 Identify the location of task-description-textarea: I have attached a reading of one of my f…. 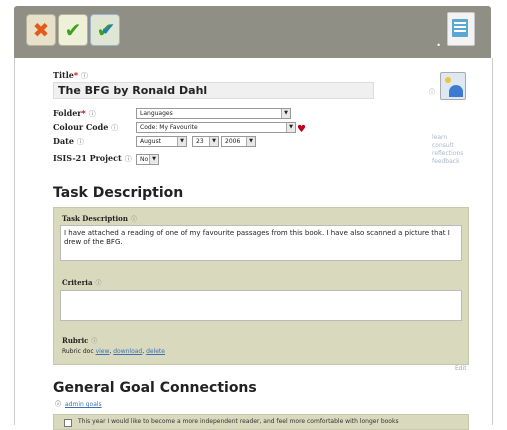
(261, 243).